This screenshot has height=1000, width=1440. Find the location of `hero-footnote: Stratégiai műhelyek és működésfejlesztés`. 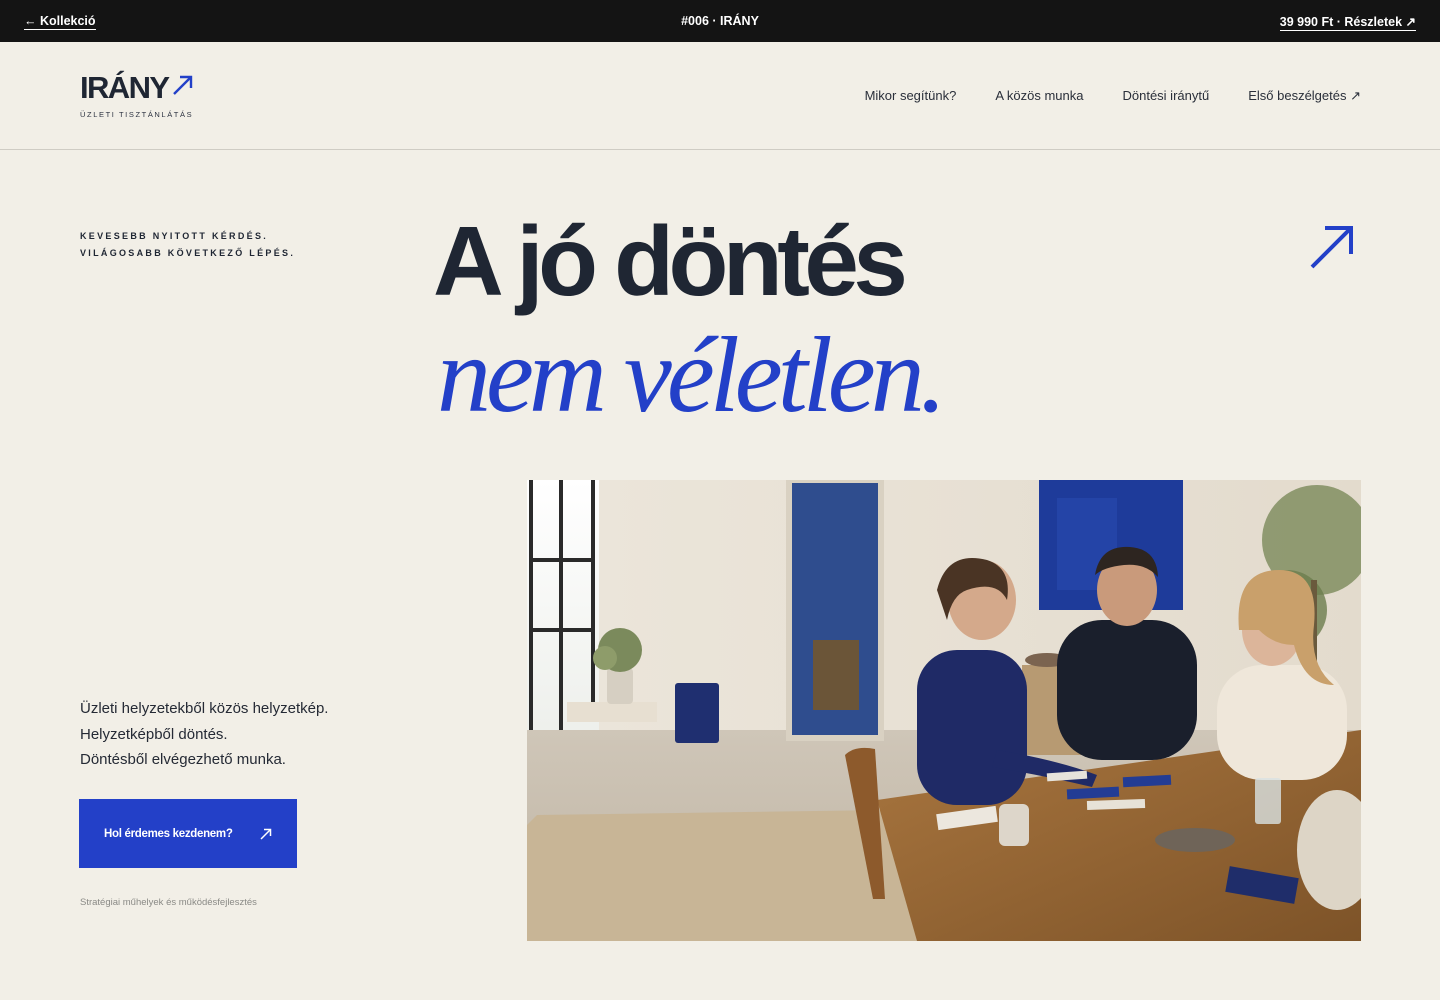

hero-footnote: Stratégiai műhelyek és működésfejlesztés is located at coordinates (168, 902).